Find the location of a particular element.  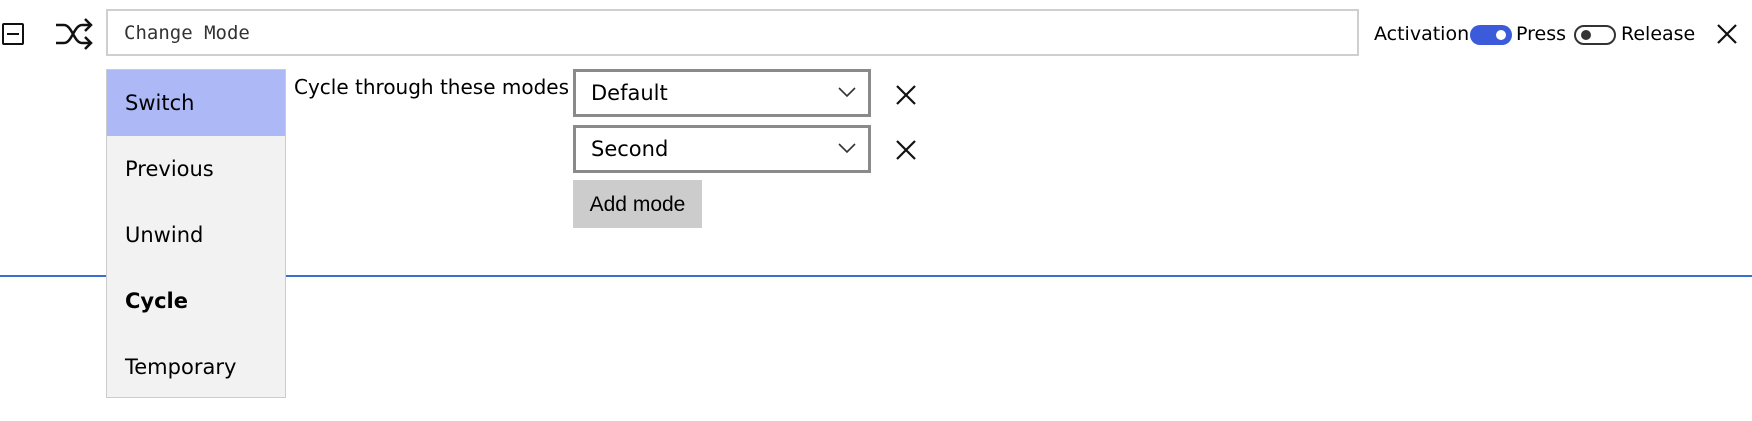

mode-select-value: Default is located at coordinates (629, 93).